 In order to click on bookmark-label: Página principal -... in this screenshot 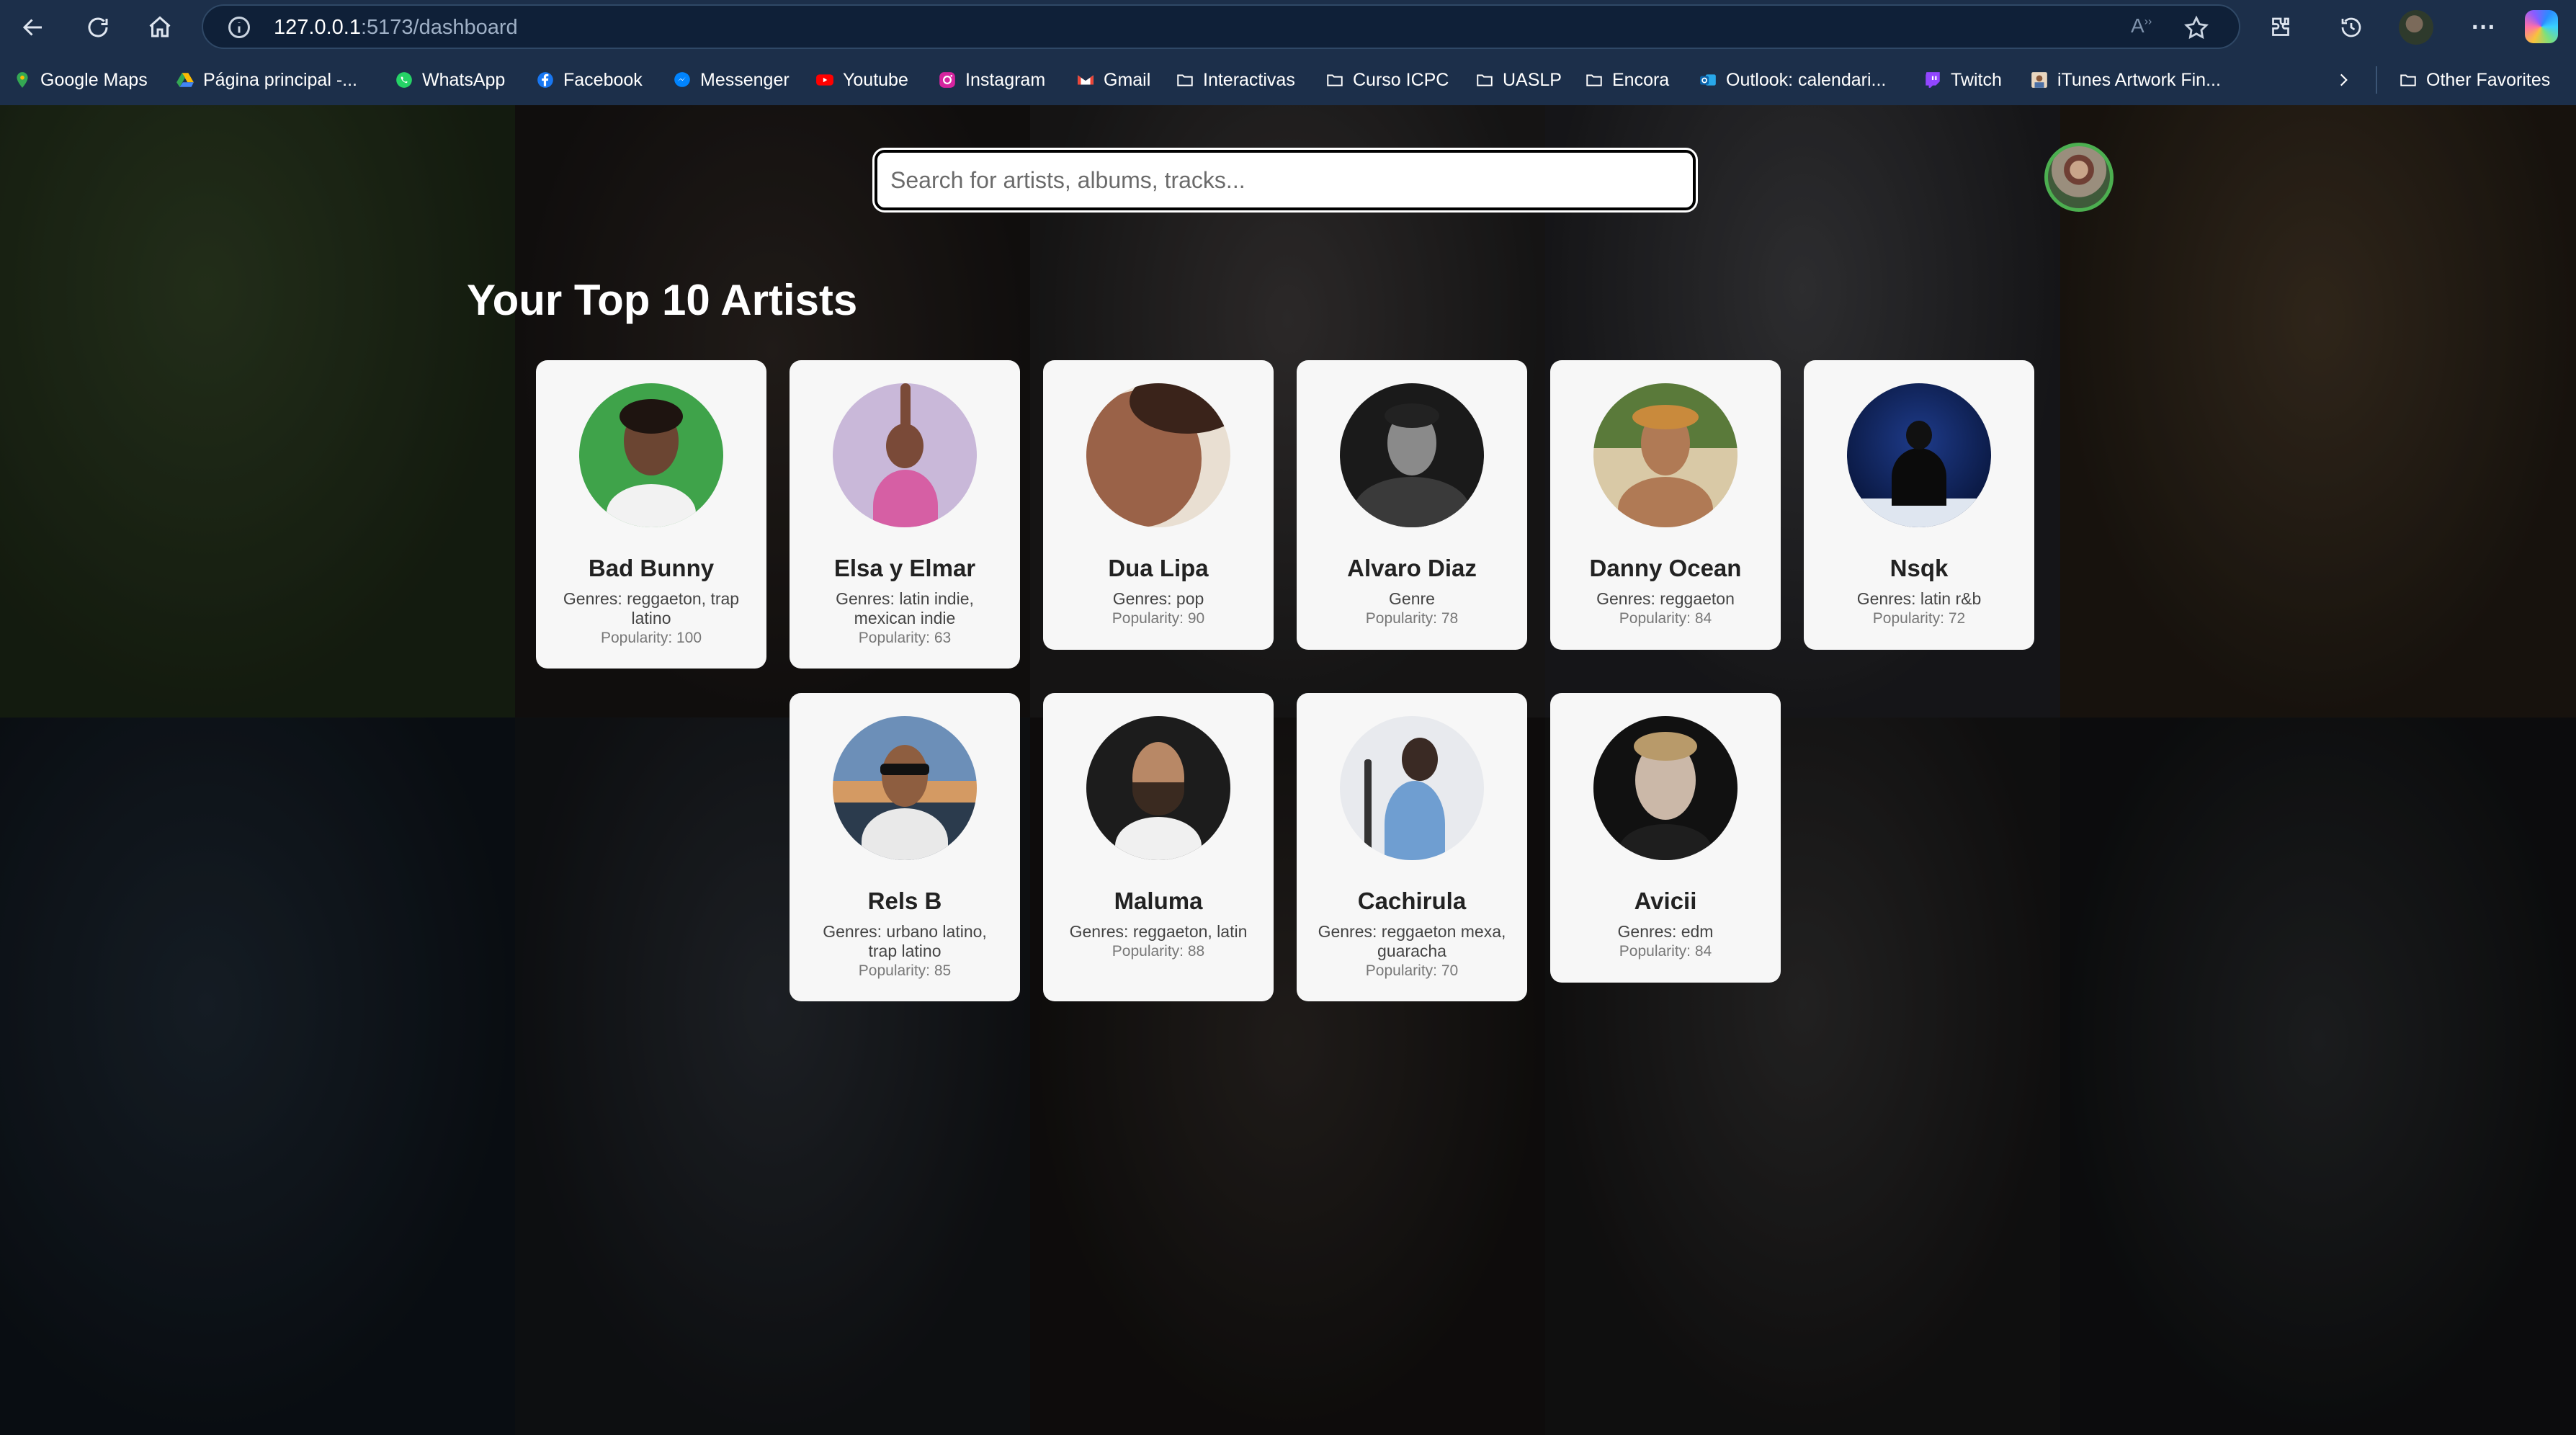, I will do `click(280, 79)`.